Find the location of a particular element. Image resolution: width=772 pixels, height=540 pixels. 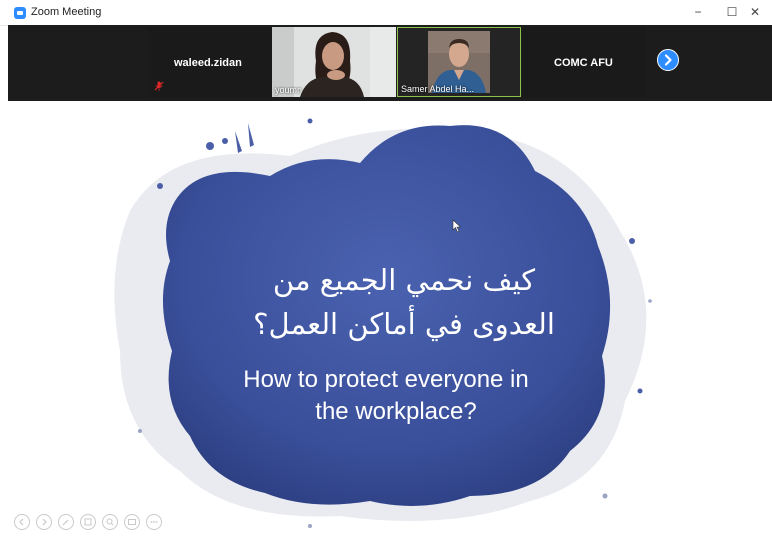

zoom-slide-button is located at coordinates (110, 522).